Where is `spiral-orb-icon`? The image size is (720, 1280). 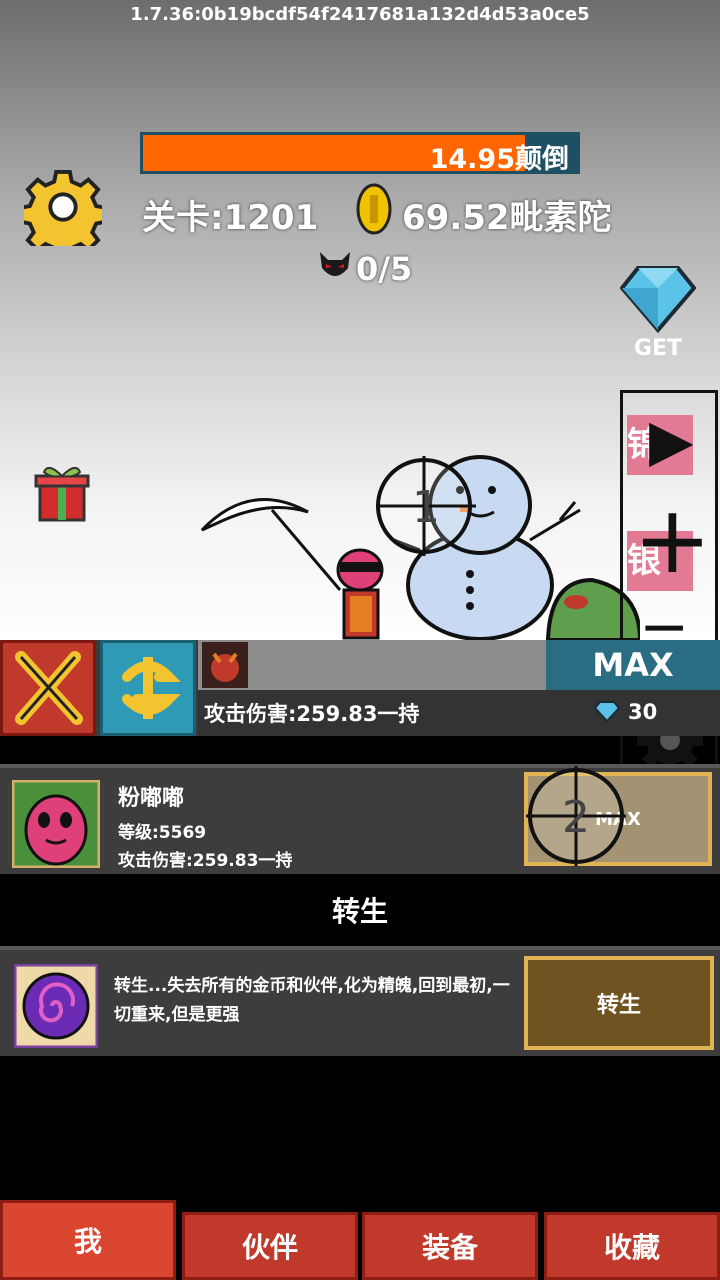
spiral-orb-icon is located at coordinates (56, 1006).